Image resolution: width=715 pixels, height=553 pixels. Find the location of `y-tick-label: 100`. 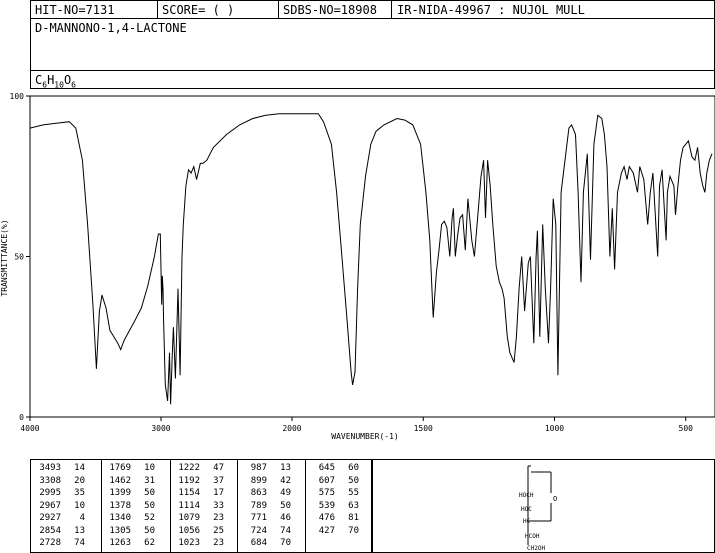

y-tick-label: 100 is located at coordinates (17, 96).